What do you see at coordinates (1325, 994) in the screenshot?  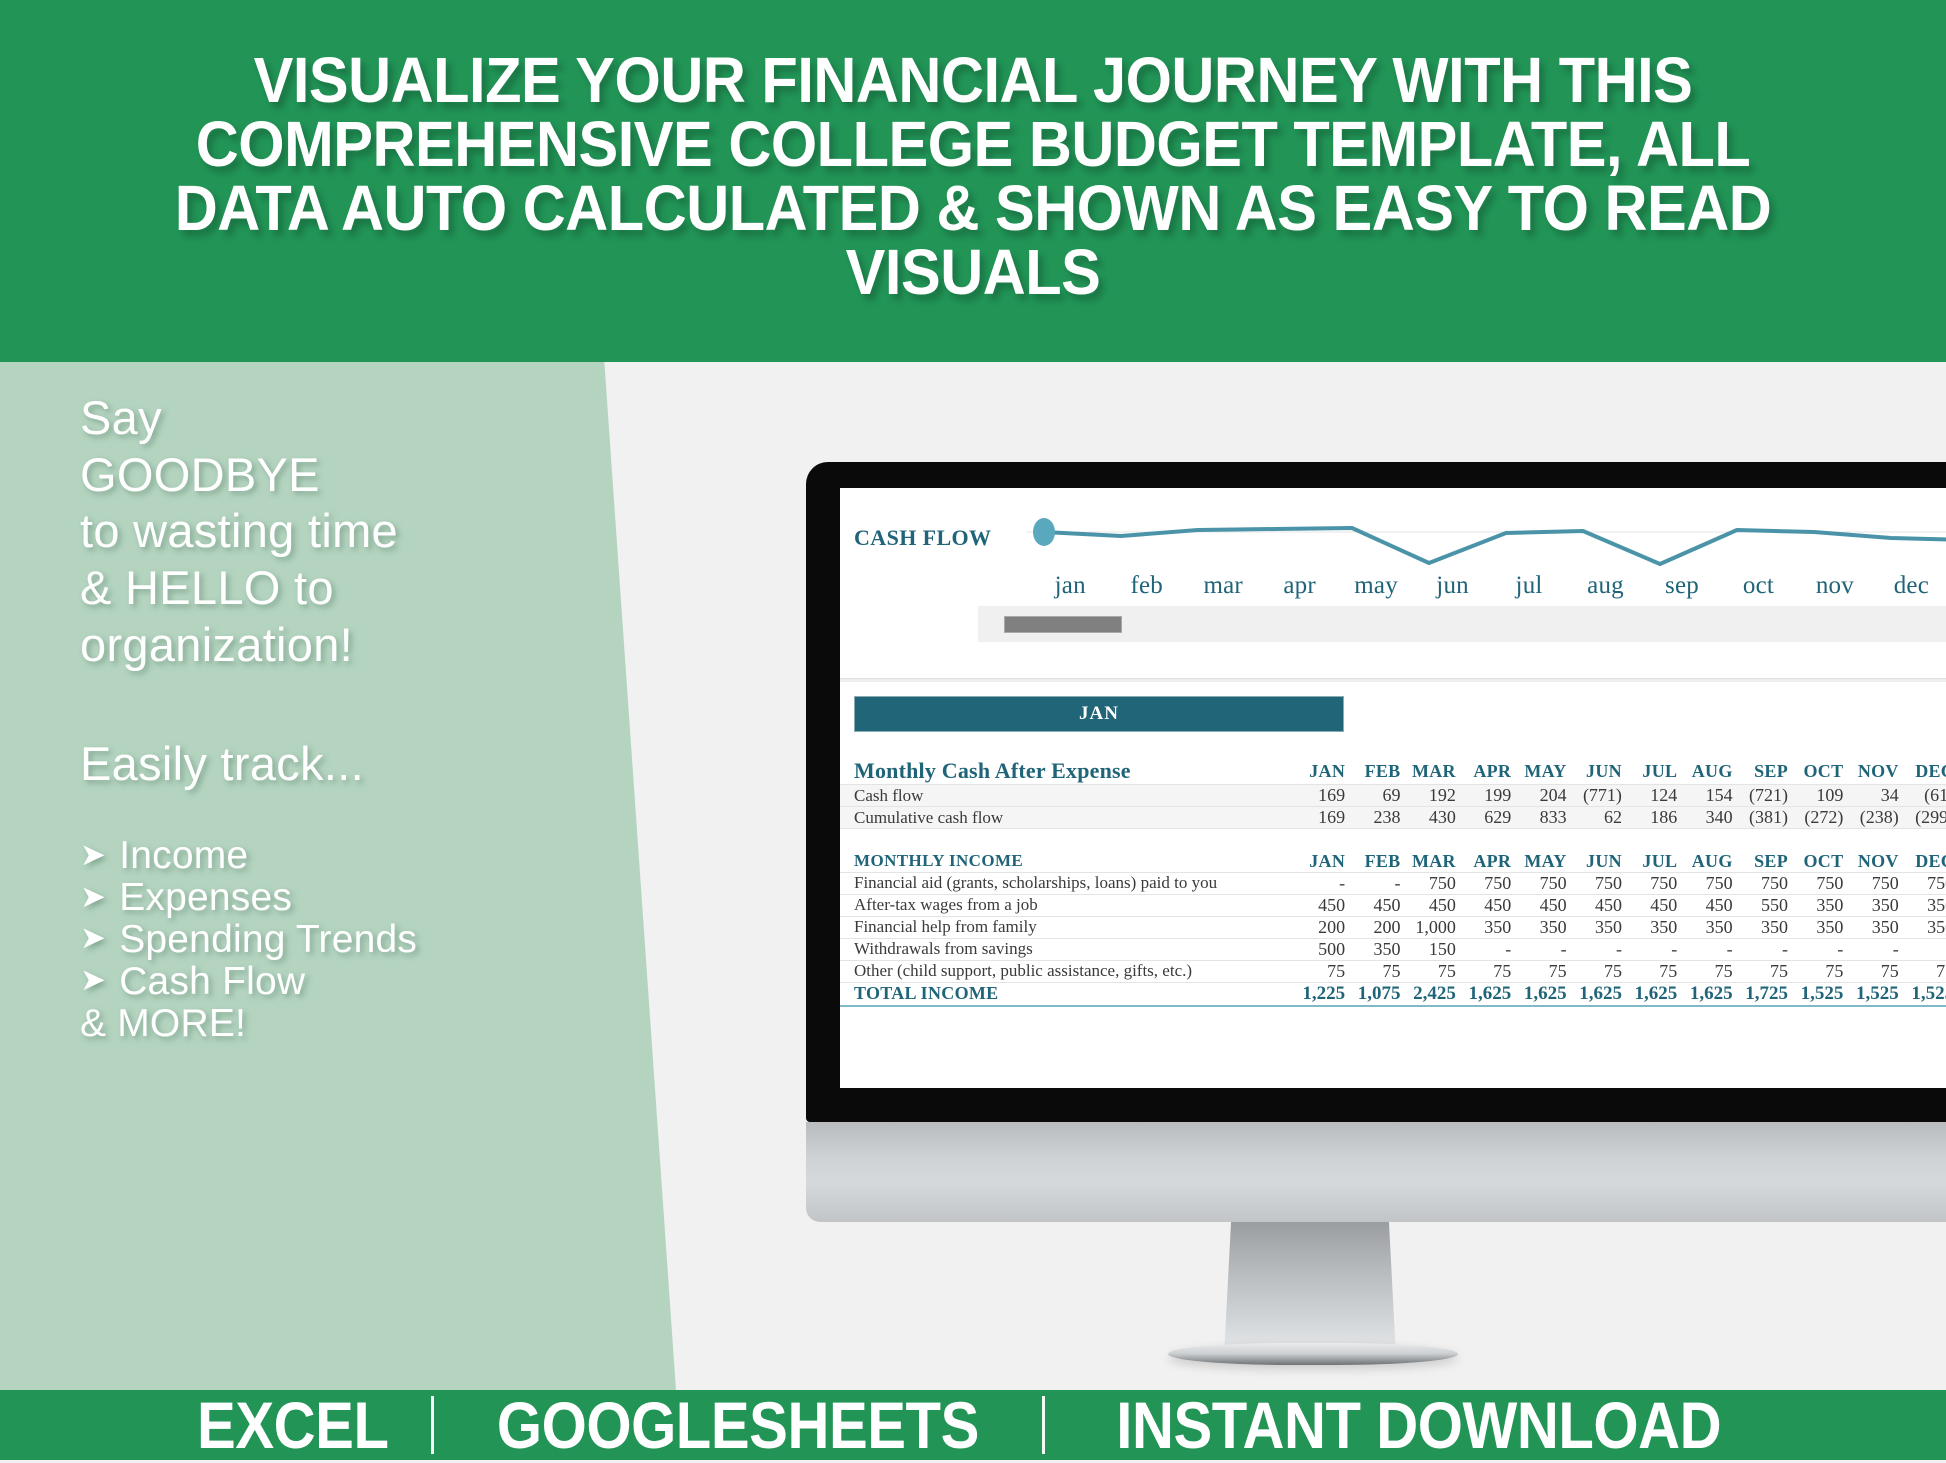 I see `cell: 1,225` at bounding box center [1325, 994].